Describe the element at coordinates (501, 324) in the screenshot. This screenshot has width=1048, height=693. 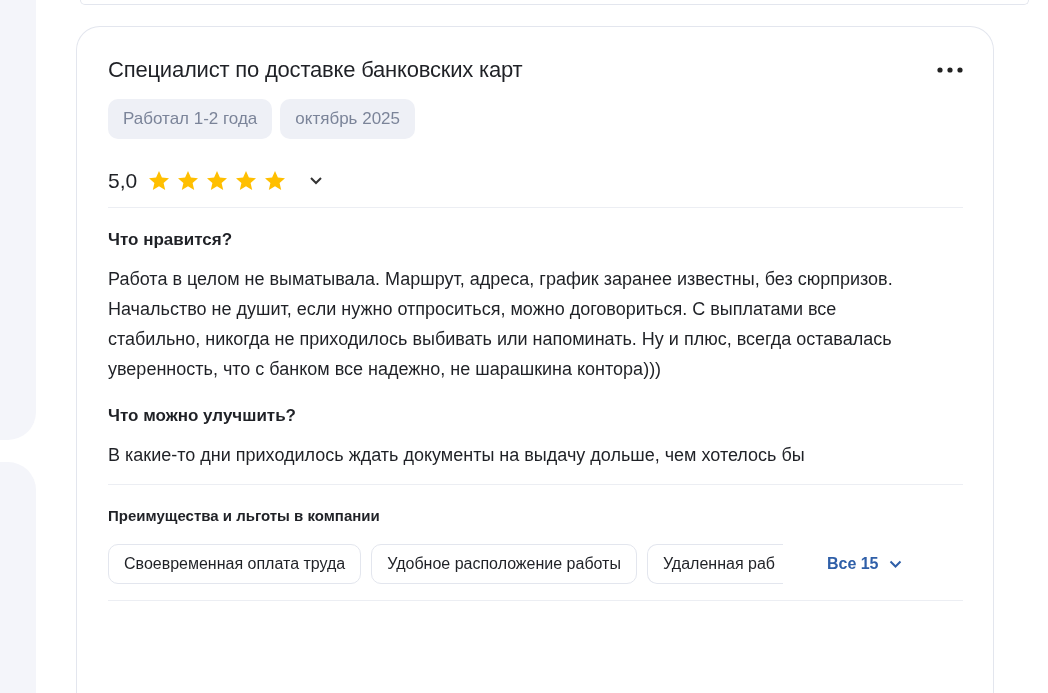
I see `review-text: Работа в целом не выматывала. Маршрут, адреса, график заранее известны, без сюрпризов. Начальство не душит, если нужно отпроситься, можно договориться. С выплатами все стабильно, никогда не приходилось выбивать или напоминать. Ну и плюс, всегда оставалась уверенность, что с банком все надежно, не шарашкина контора)))` at that location.